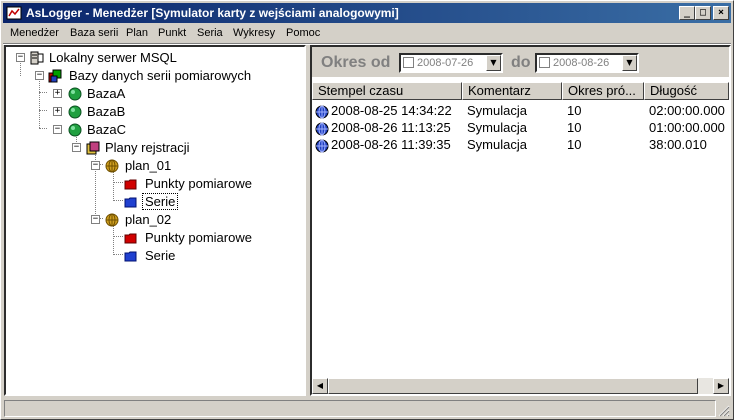 Image resolution: width=734 pixels, height=420 pixels. Describe the element at coordinates (581, 63) in the screenshot. I see `to-date-value: 2008-08-26` at that location.